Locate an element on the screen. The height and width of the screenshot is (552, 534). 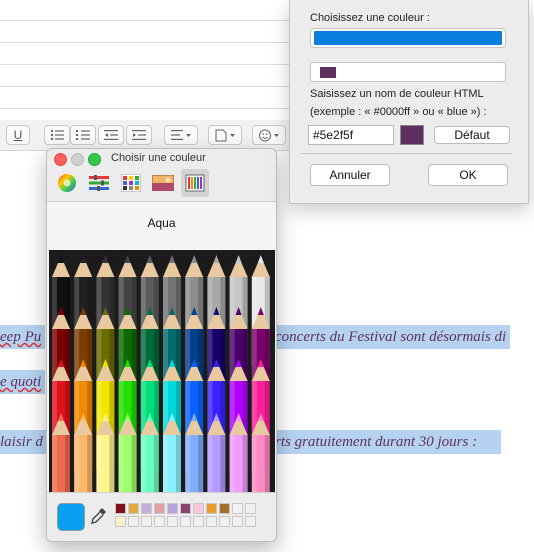
outdent-icon is located at coordinates (111, 135).